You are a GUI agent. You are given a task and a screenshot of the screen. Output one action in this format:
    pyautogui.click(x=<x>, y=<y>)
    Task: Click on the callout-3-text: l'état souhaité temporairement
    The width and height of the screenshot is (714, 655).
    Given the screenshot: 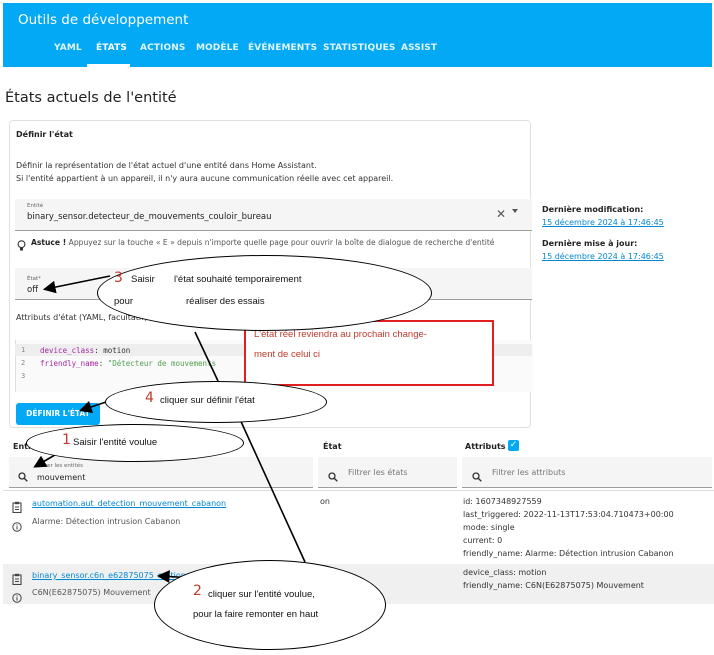 What is the action you would take?
    pyautogui.click(x=238, y=279)
    